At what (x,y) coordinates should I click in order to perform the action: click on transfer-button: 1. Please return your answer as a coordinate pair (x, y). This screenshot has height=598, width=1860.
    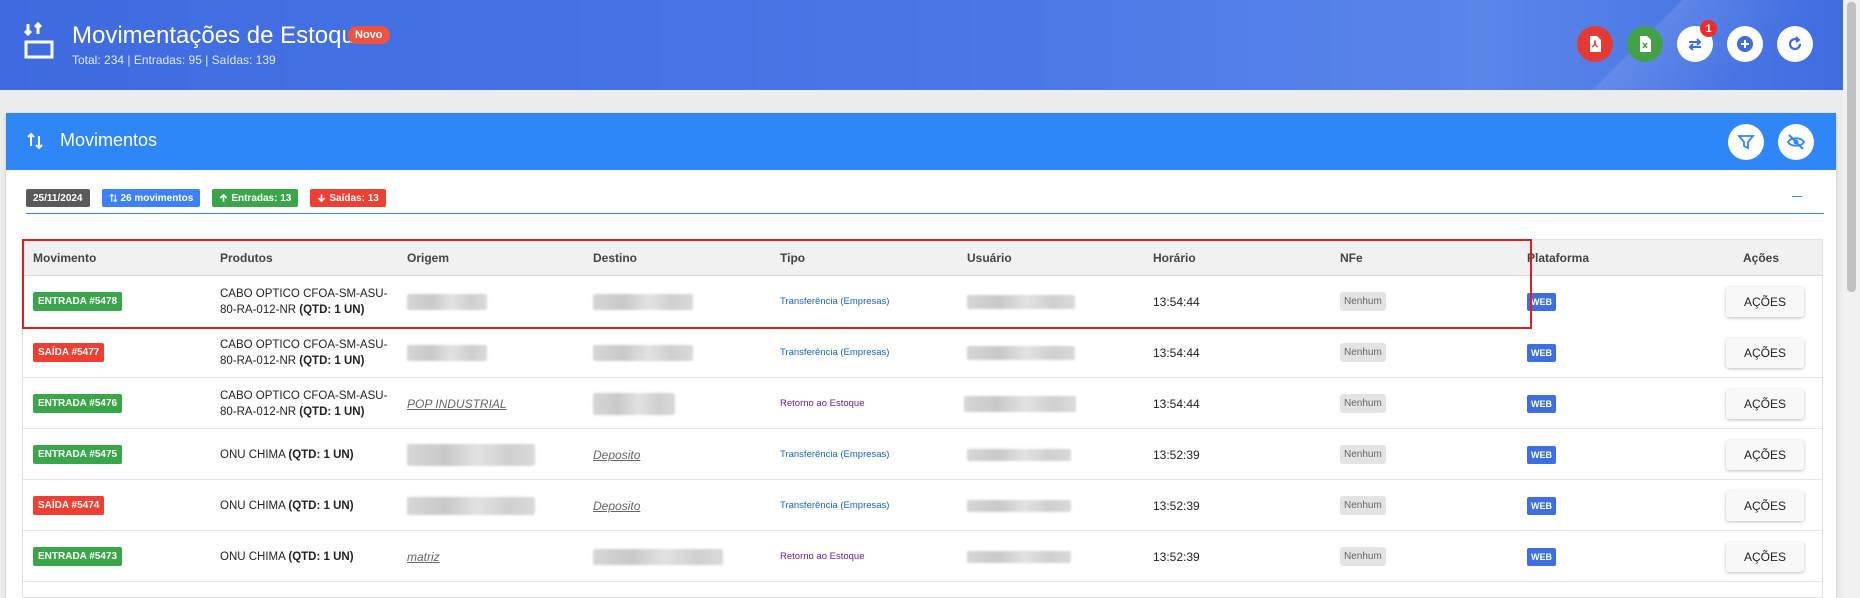
    Looking at the image, I should click on (1697, 41).